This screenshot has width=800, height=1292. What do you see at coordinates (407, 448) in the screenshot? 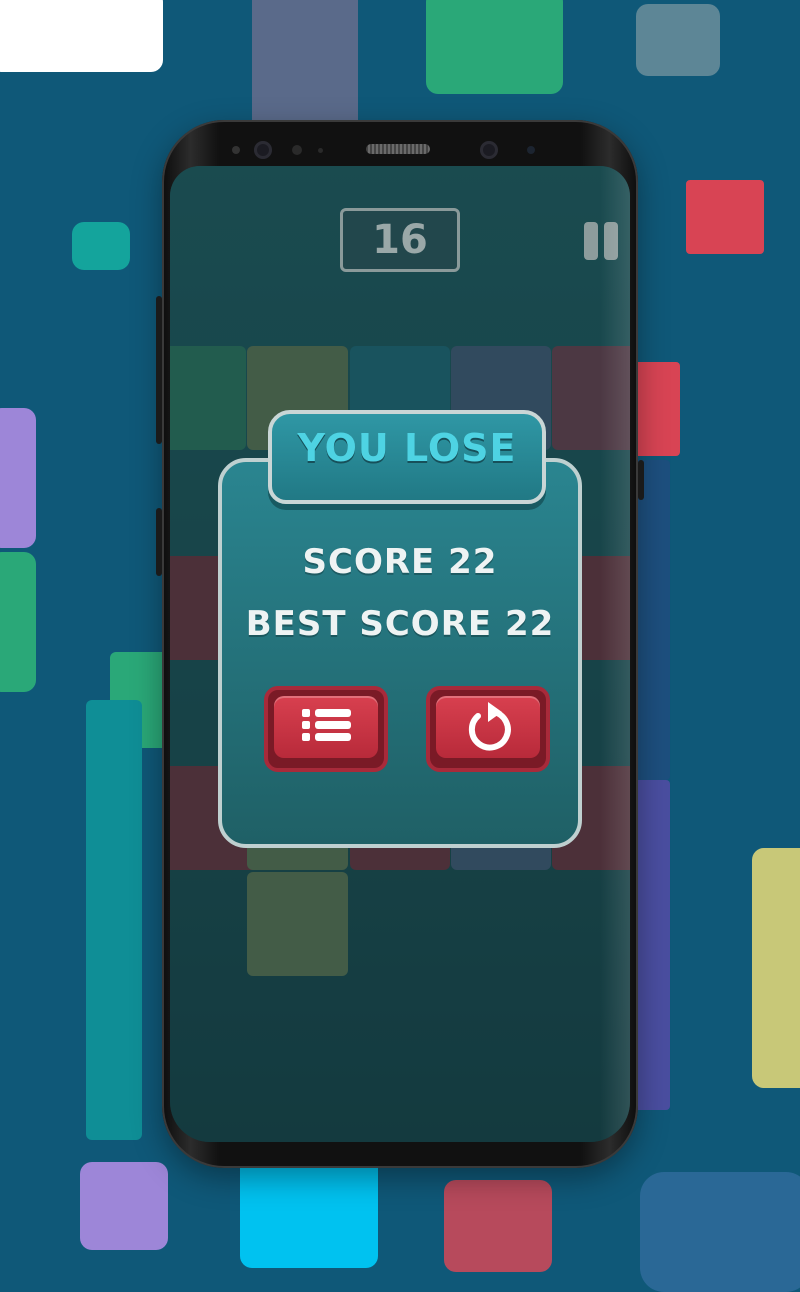
I see `dialog-title: YOU LOSE` at bounding box center [407, 448].